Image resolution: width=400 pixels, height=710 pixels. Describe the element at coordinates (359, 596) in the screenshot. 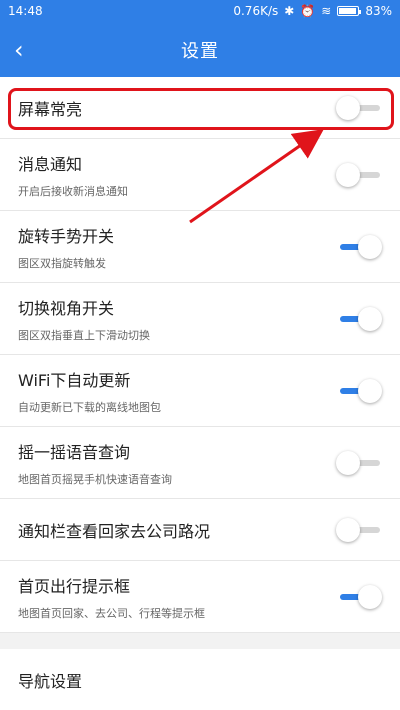

I see `home-trip-tip-toggle` at that location.